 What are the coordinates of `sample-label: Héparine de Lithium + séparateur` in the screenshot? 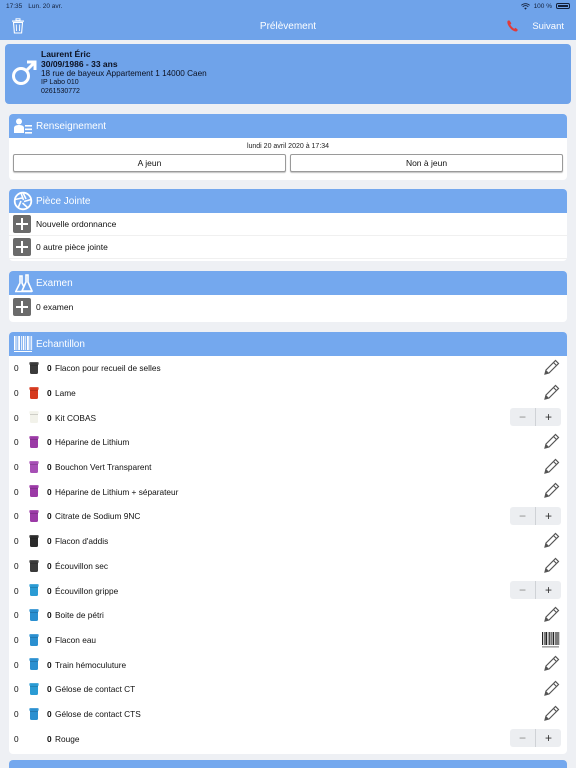 It's located at (117, 491).